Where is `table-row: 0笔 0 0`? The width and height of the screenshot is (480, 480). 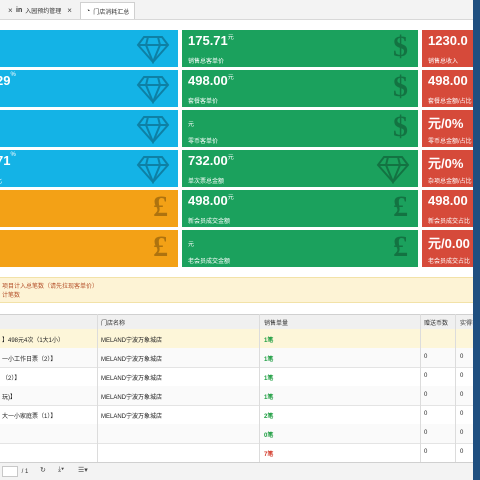 table-row: 0笔 0 0 is located at coordinates (236, 434).